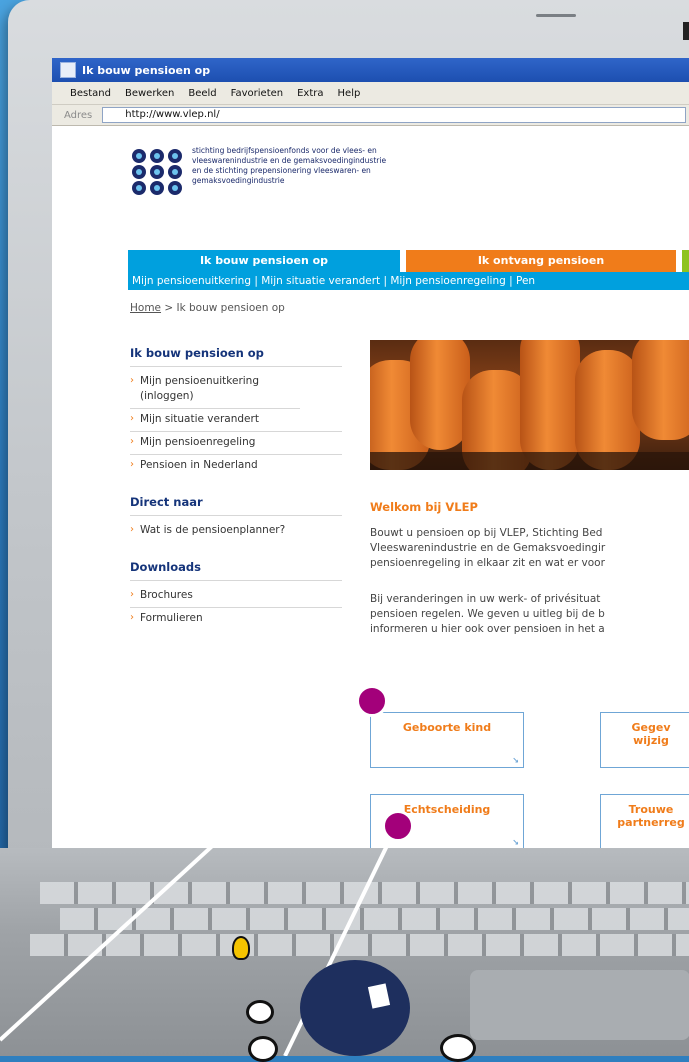 This screenshot has width=689, height=1062. What do you see at coordinates (78, 115) in the screenshot?
I see `address-label: Adres` at bounding box center [78, 115].